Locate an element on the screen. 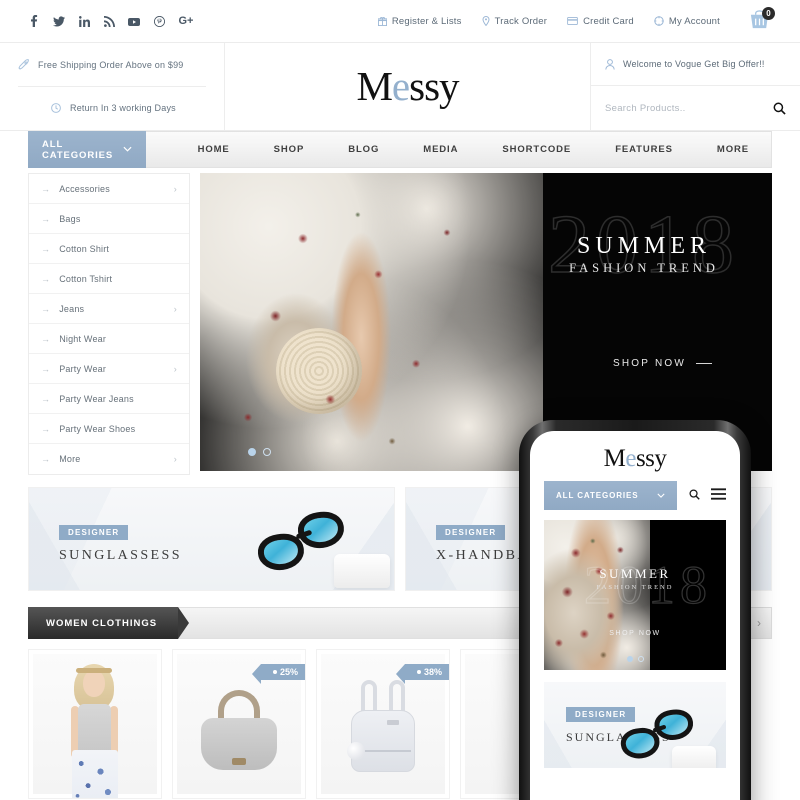 The width and height of the screenshot is (800, 800). return-policy-row: Return In 3 working Days is located at coordinates (112, 108).